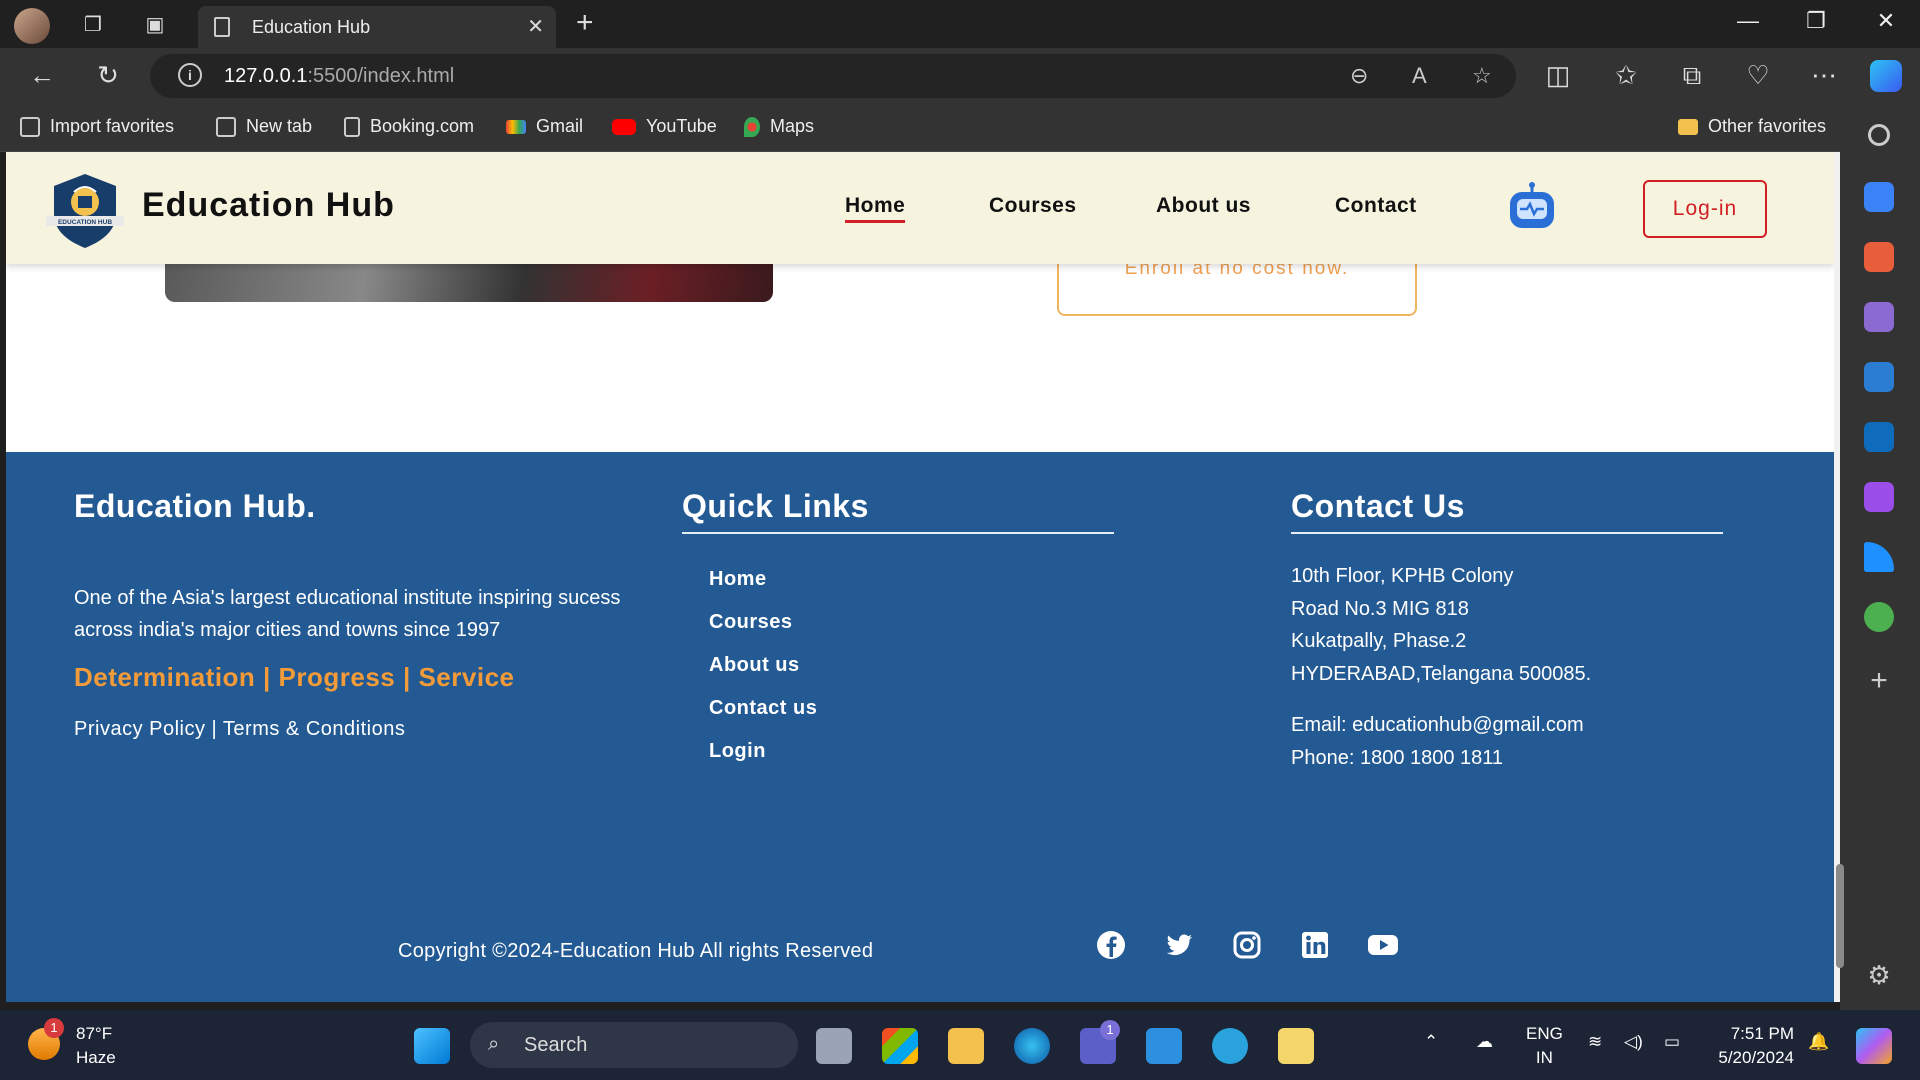  Describe the element at coordinates (1441, 673) in the screenshot. I see `address-line: HYDERABAD,Telangana 500085.` at that location.